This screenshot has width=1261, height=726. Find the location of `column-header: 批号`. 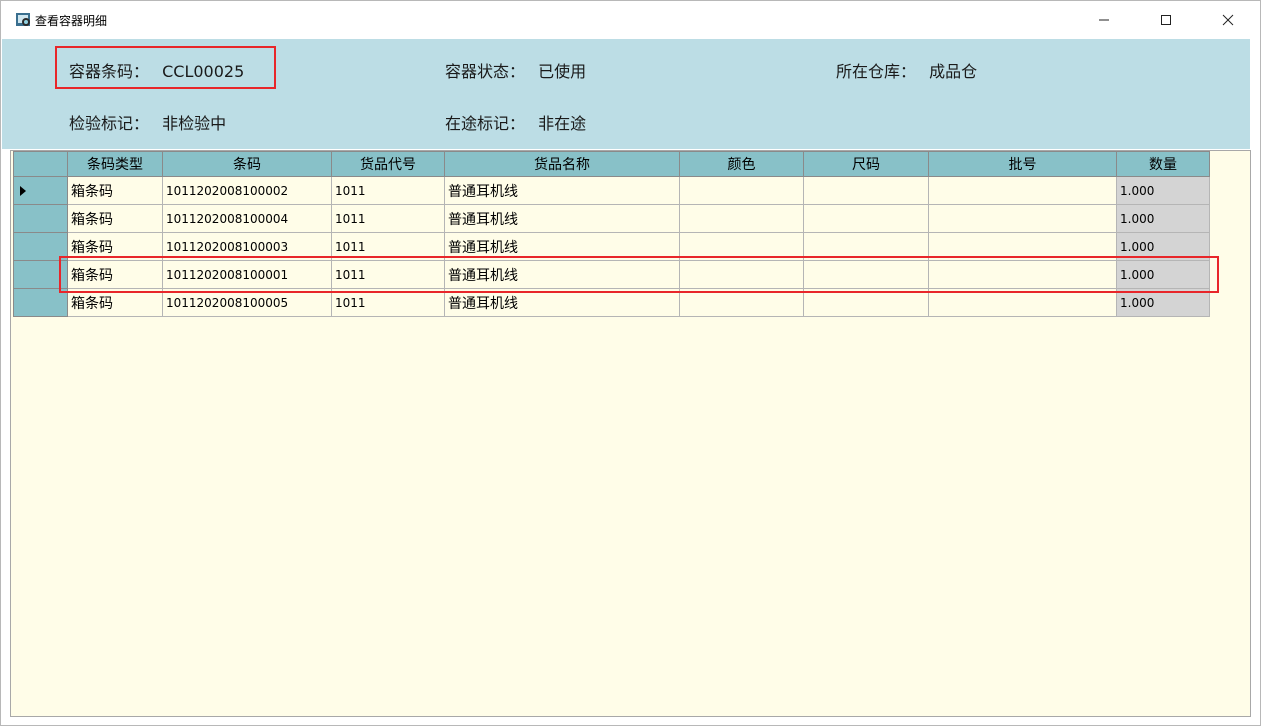

column-header: 批号 is located at coordinates (1022, 164).